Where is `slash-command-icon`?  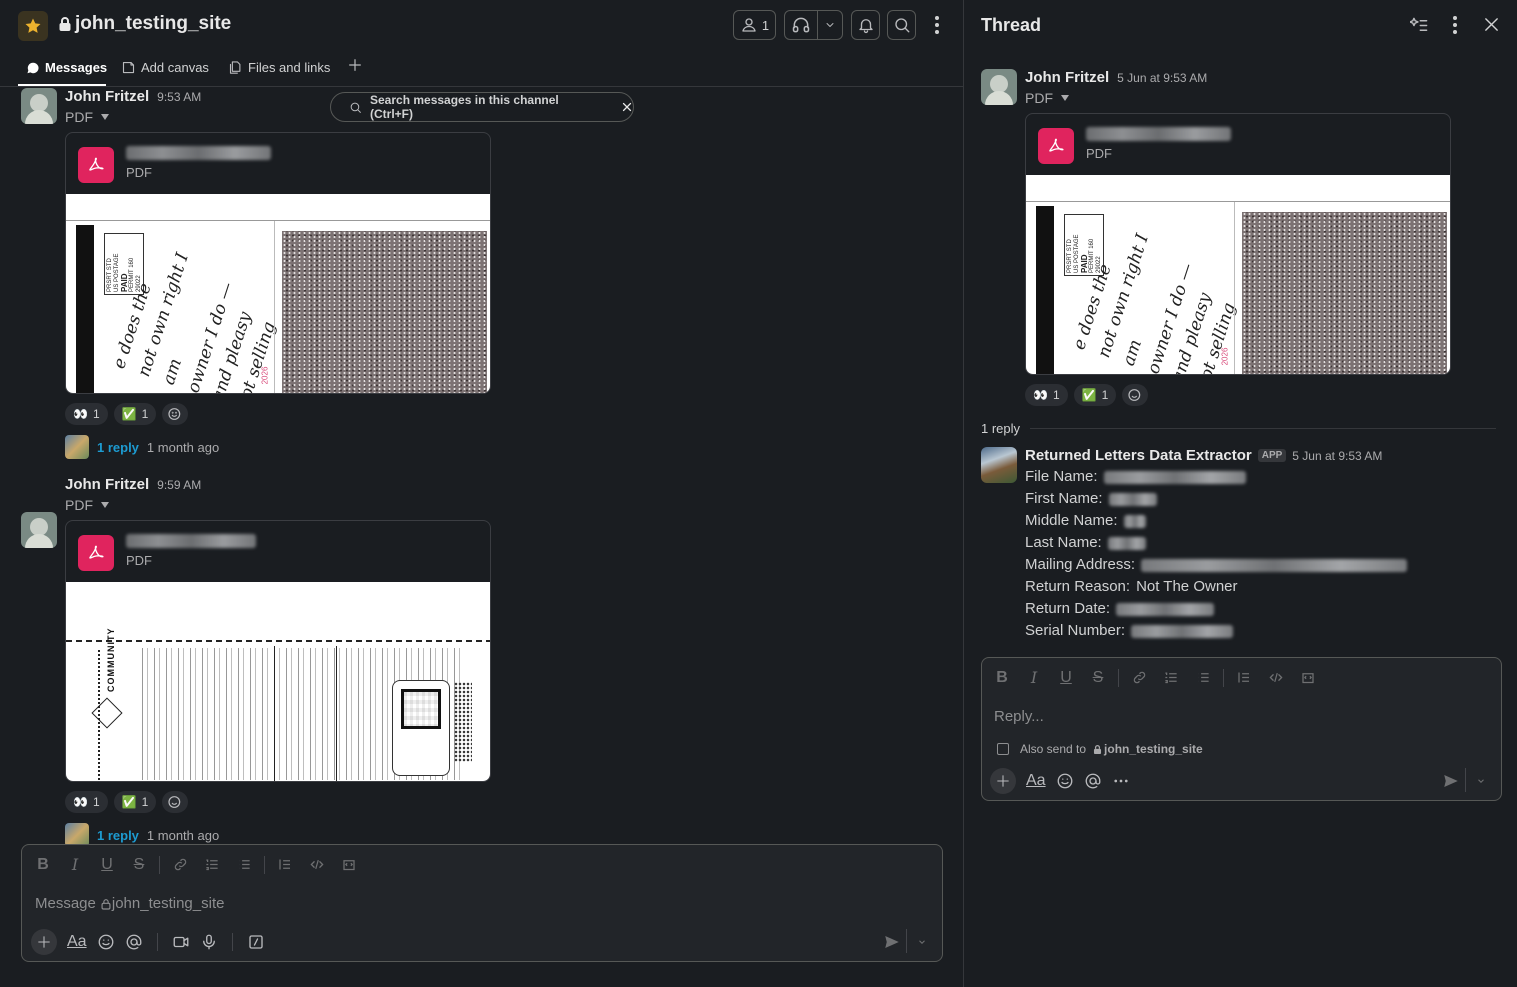
slash-command-icon is located at coordinates (256, 942).